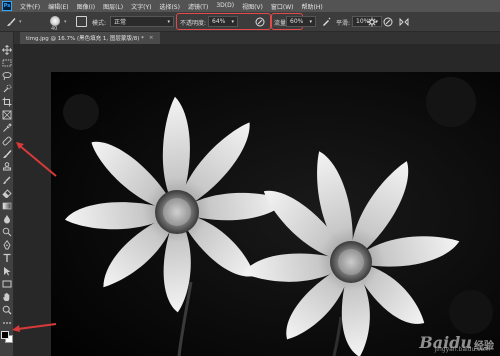 This screenshot has height=356, width=500. What do you see at coordinates (30, 6) in the screenshot?
I see `menu-file: 文件(F)` at bounding box center [30, 6].